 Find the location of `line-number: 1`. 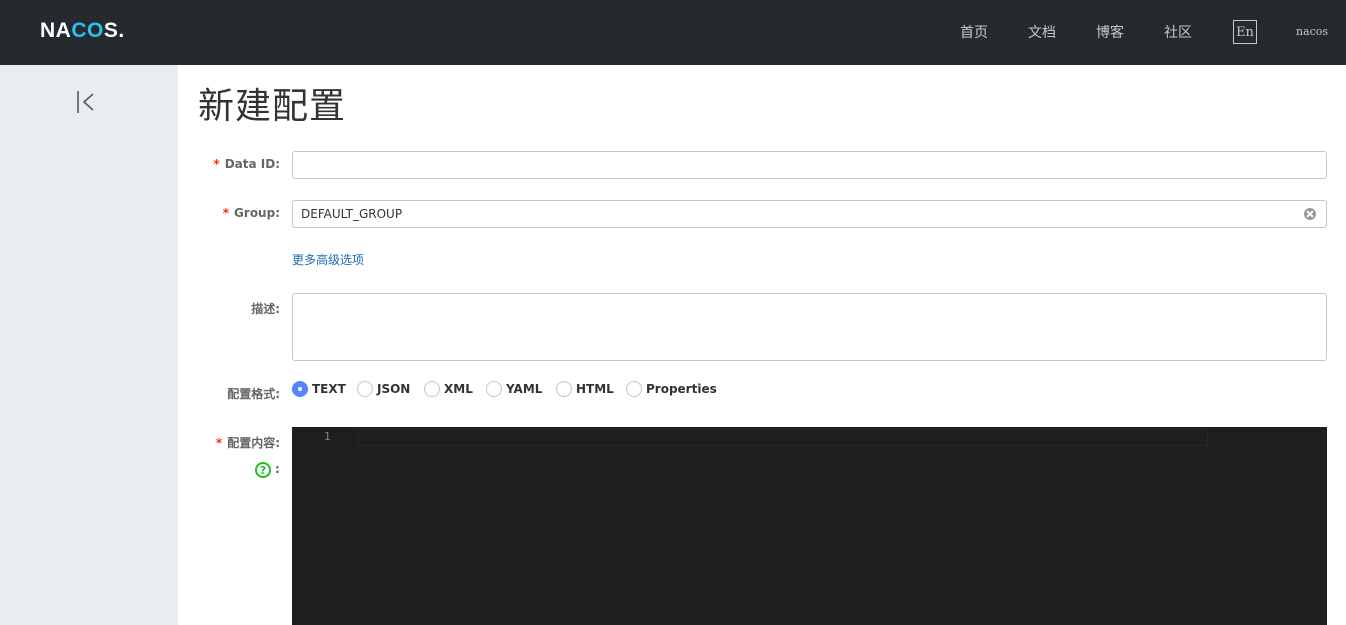

line-number: 1 is located at coordinates (327, 436).